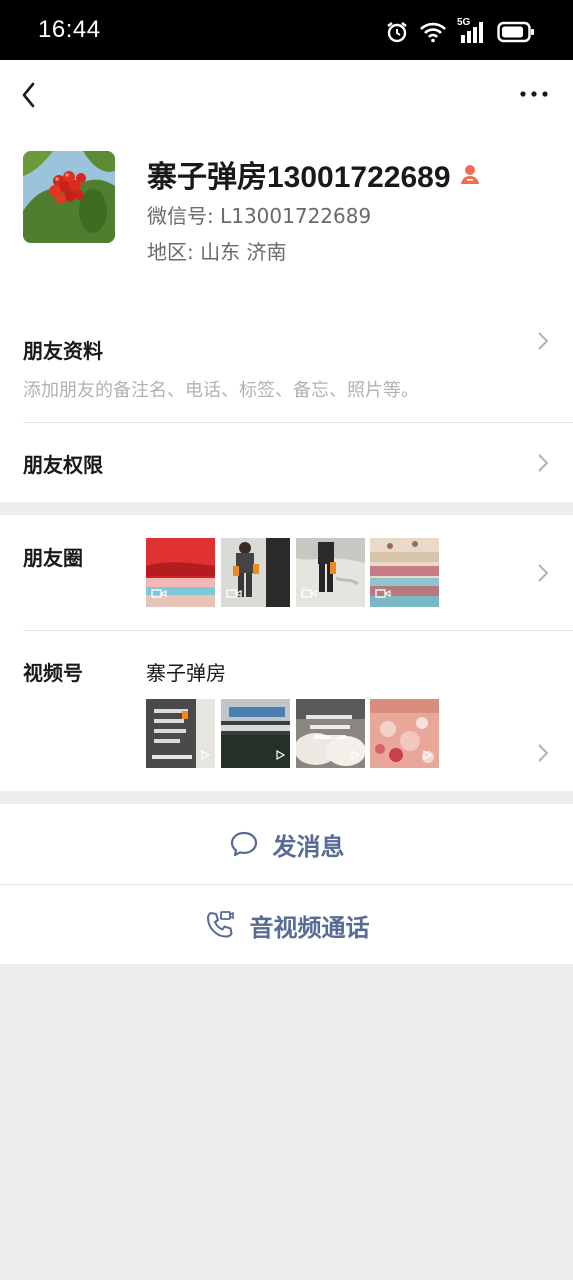 Image resolution: width=573 pixels, height=1280 pixels. I want to click on video-call-label: 音视频通话, so click(309, 927).